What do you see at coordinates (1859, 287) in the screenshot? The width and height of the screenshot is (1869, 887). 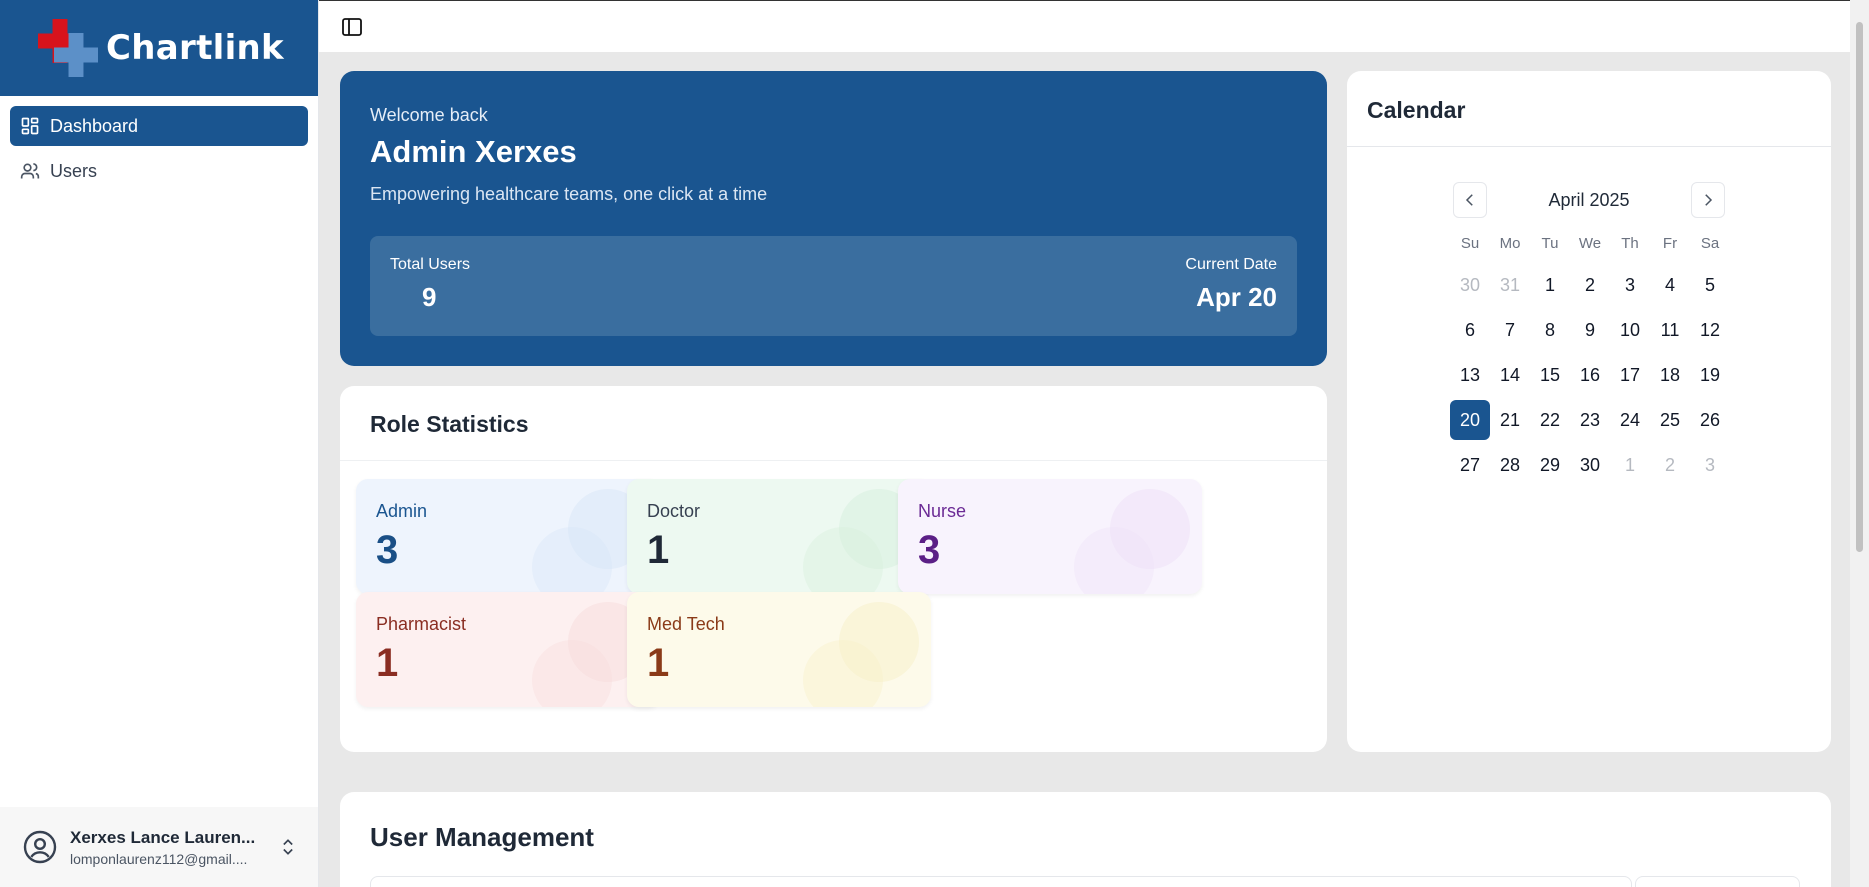 I see `scrollbar-thumb` at bounding box center [1859, 287].